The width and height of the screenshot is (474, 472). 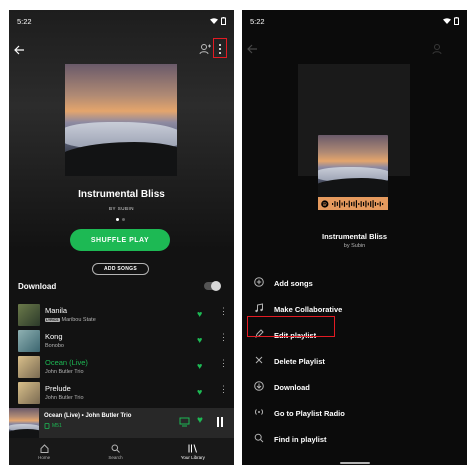 I want to click on spotify-code, so click(x=353, y=203).